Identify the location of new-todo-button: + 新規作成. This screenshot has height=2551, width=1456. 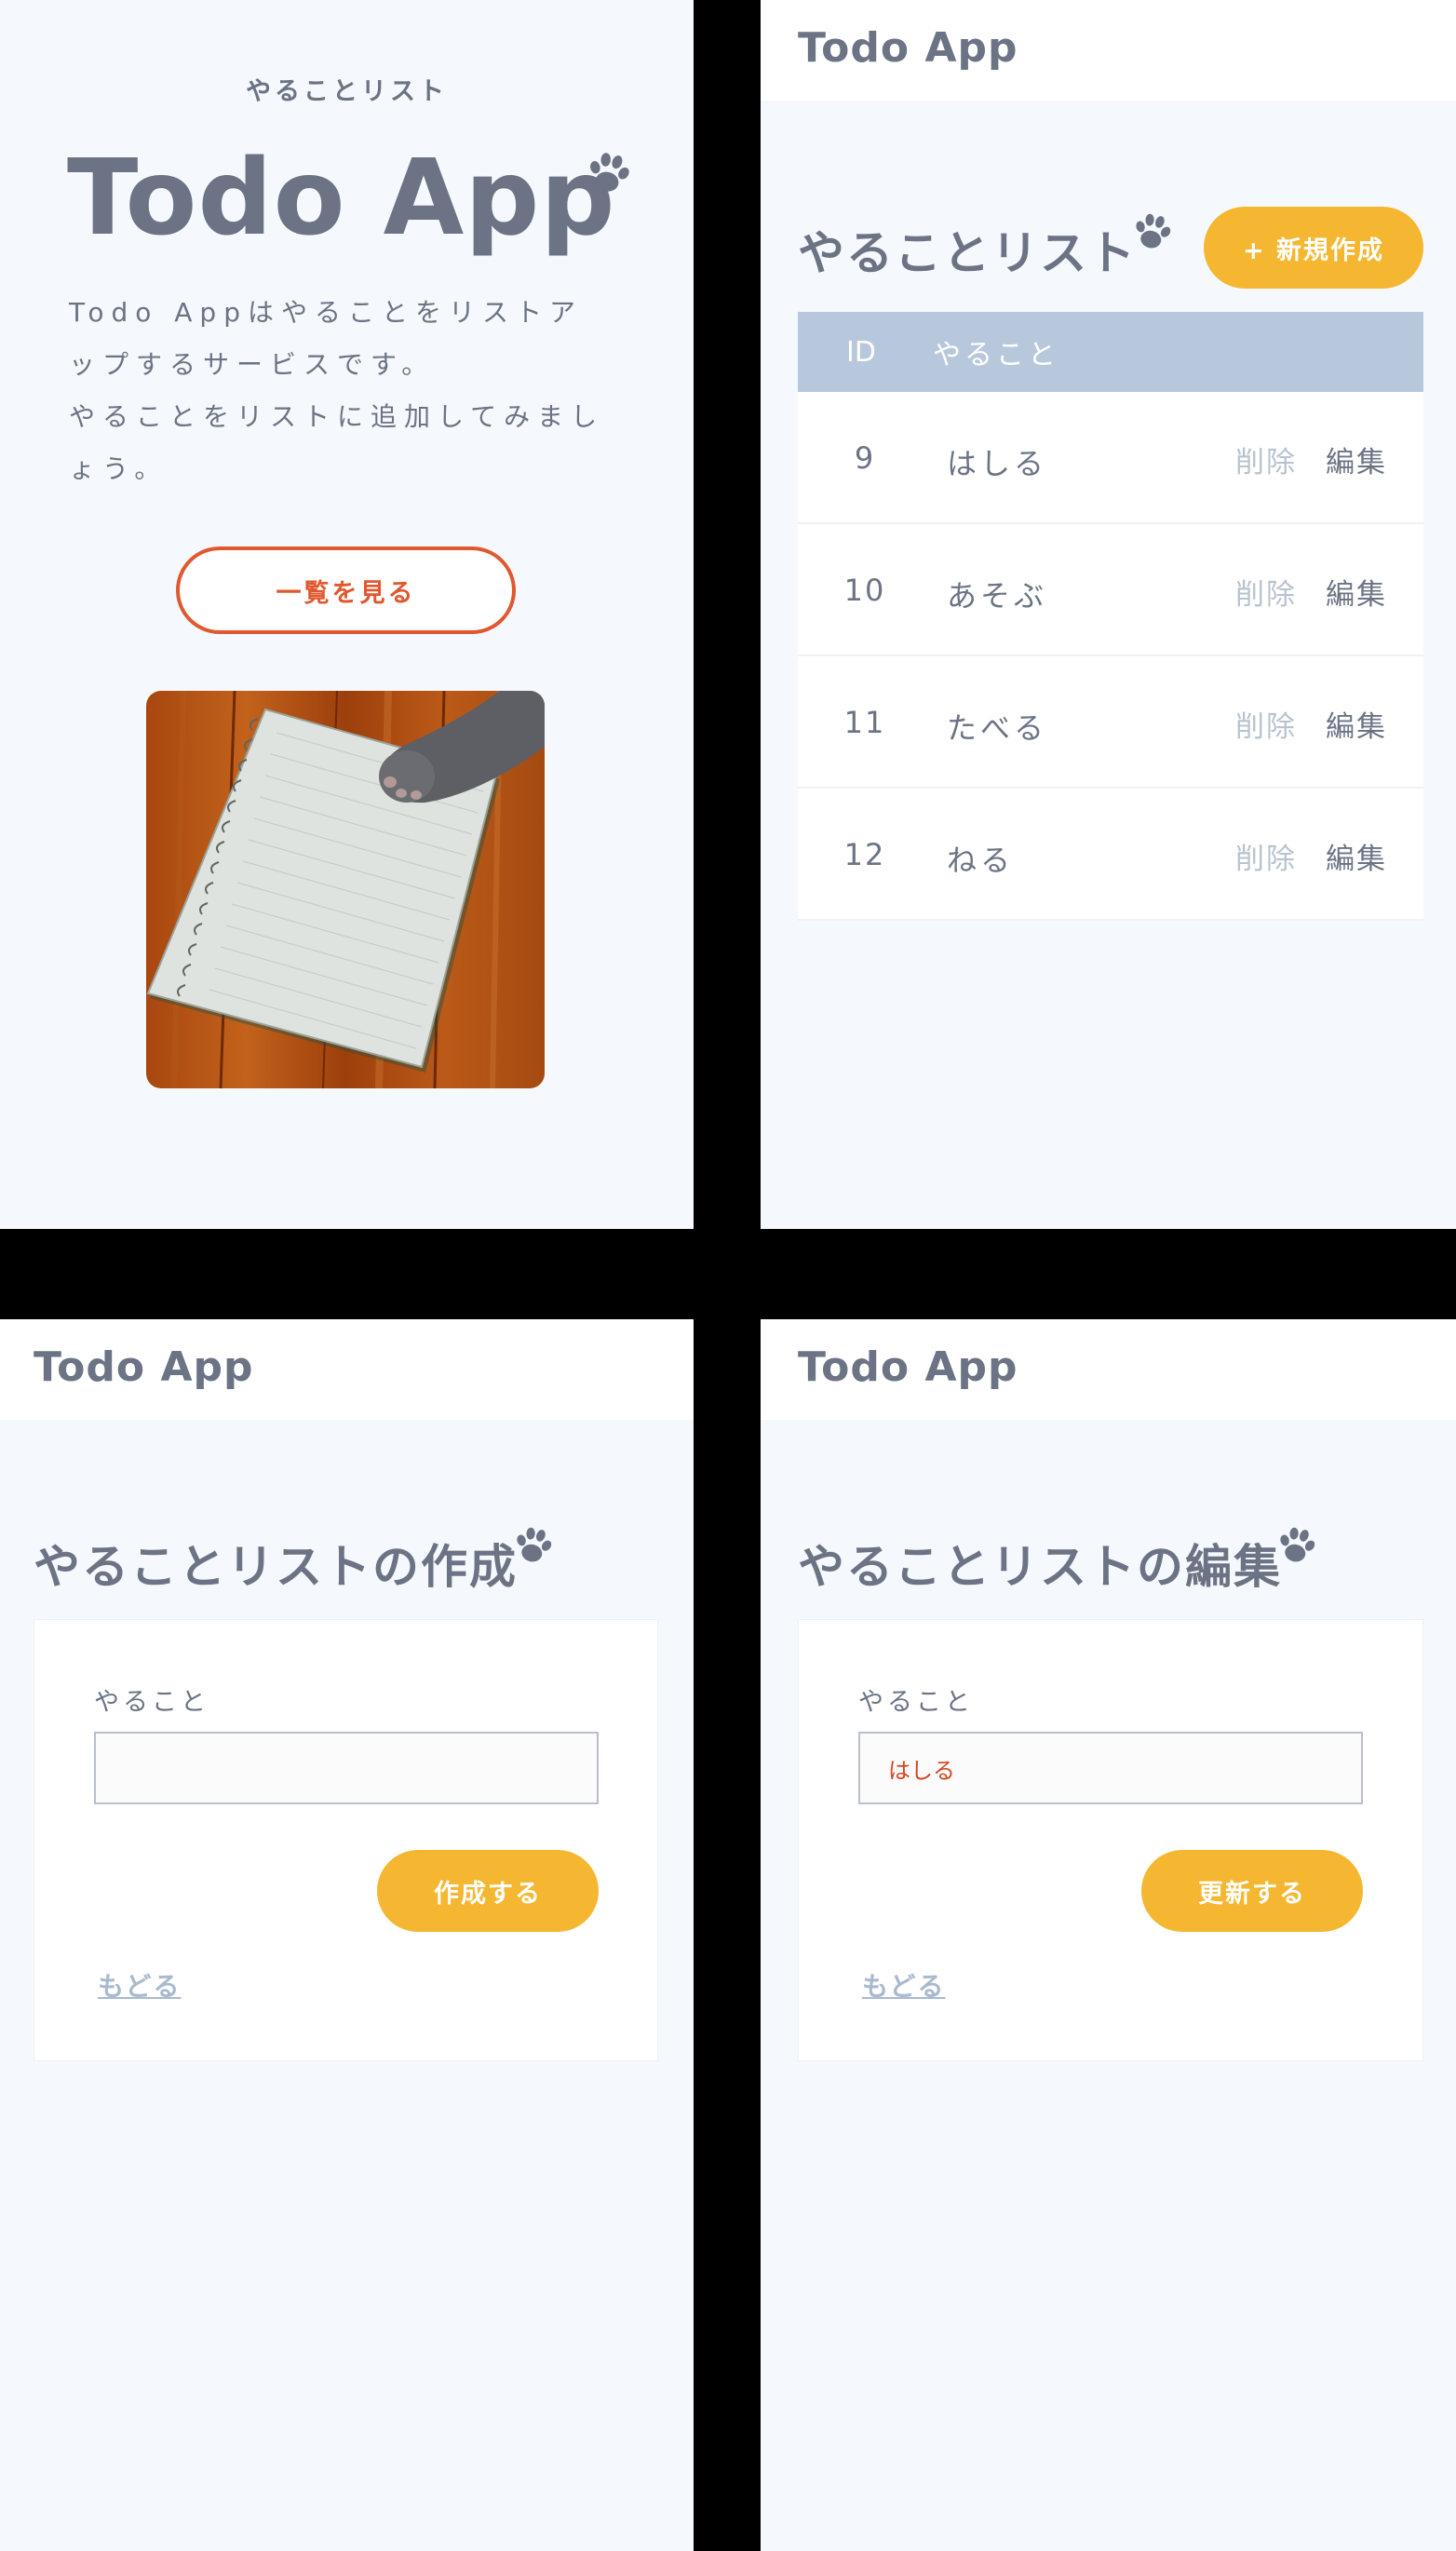
(1313, 248).